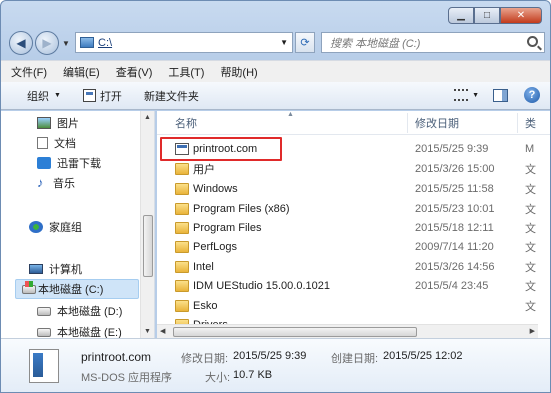 This screenshot has width=551, height=393. I want to click on menu-file: 文件(F), so click(29, 72).